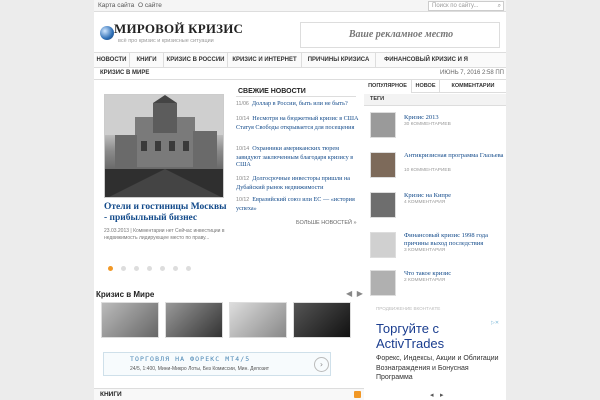 Image resolution: width=600 pixels, height=400 pixels. I want to click on tab-tags: ТЕГИ, so click(435, 100).